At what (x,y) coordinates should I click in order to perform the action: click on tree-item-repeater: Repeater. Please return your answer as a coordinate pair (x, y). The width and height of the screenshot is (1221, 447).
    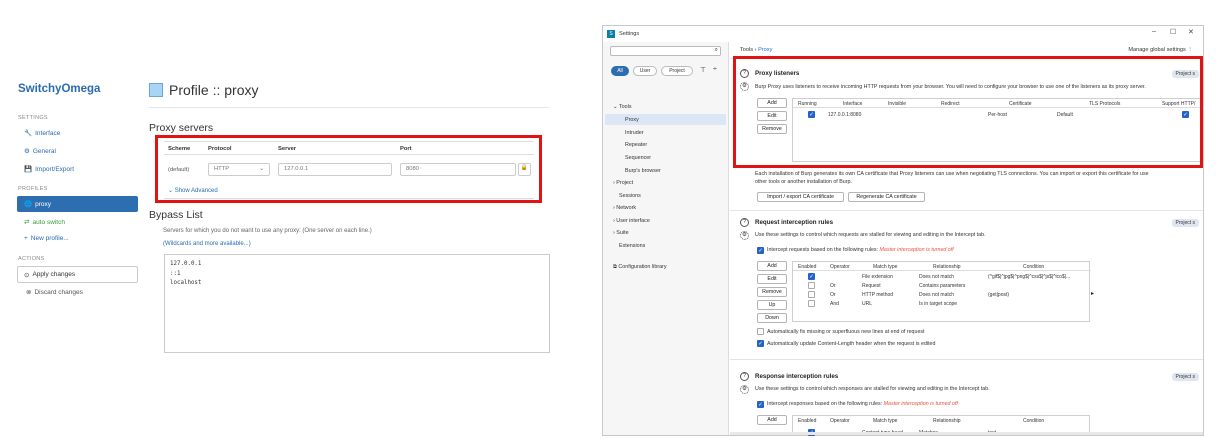
    Looking at the image, I should click on (636, 145).